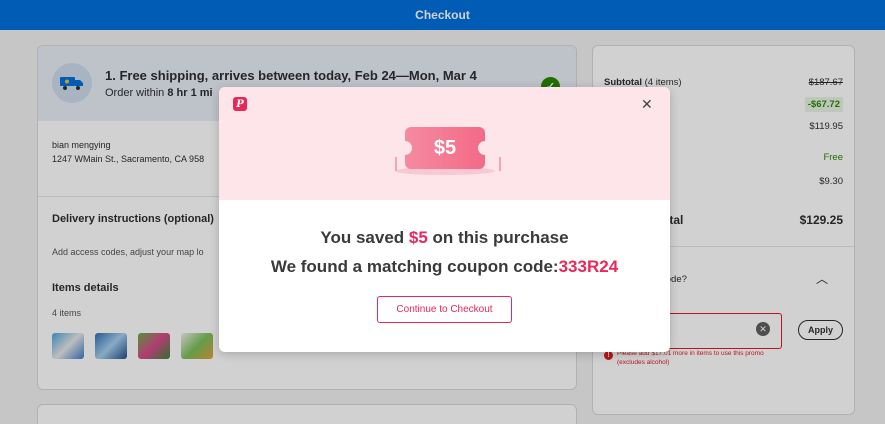 This screenshot has height=424, width=885. Describe the element at coordinates (588, 266) in the screenshot. I see `coupon-code: 333R24` at that location.